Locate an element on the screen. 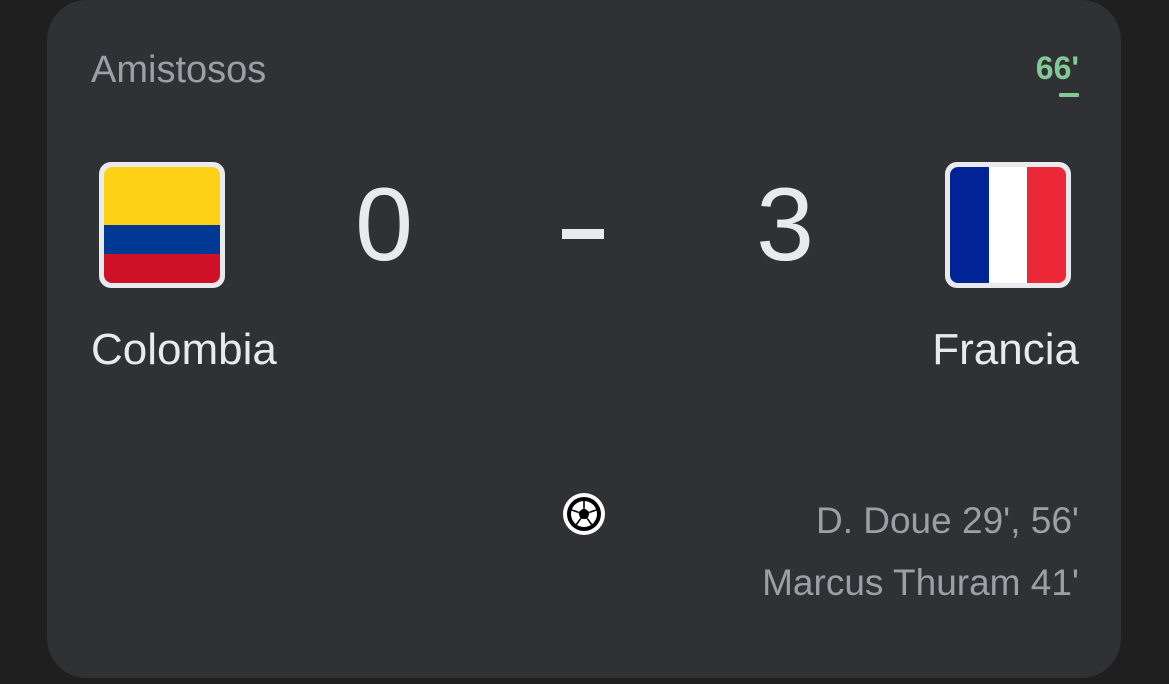  home-team-flag is located at coordinates (162, 225).